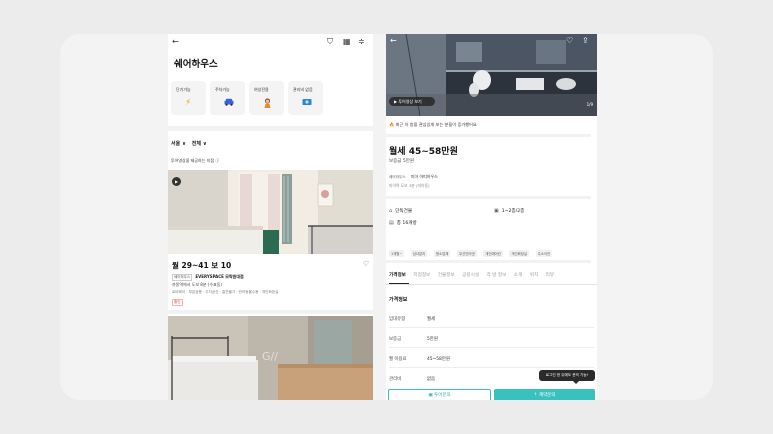 This screenshot has width=773, height=434. What do you see at coordinates (391, 223) in the screenshot?
I see `layers-icon: ▤` at bounding box center [391, 223].